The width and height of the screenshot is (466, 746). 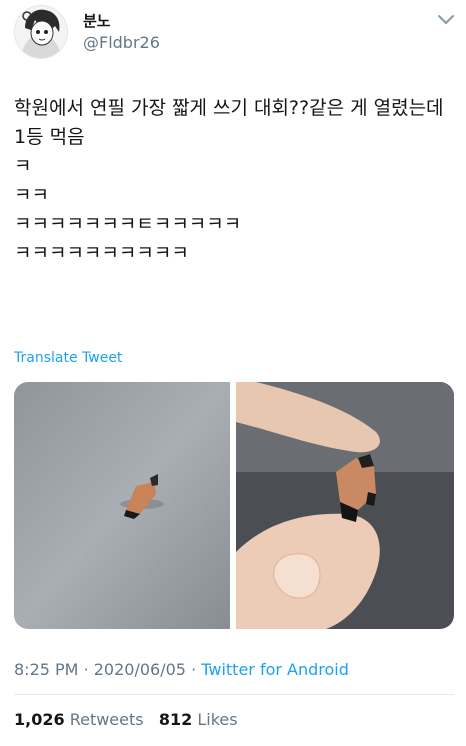 I want to click on likes-label: Likes, so click(x=217, y=719).